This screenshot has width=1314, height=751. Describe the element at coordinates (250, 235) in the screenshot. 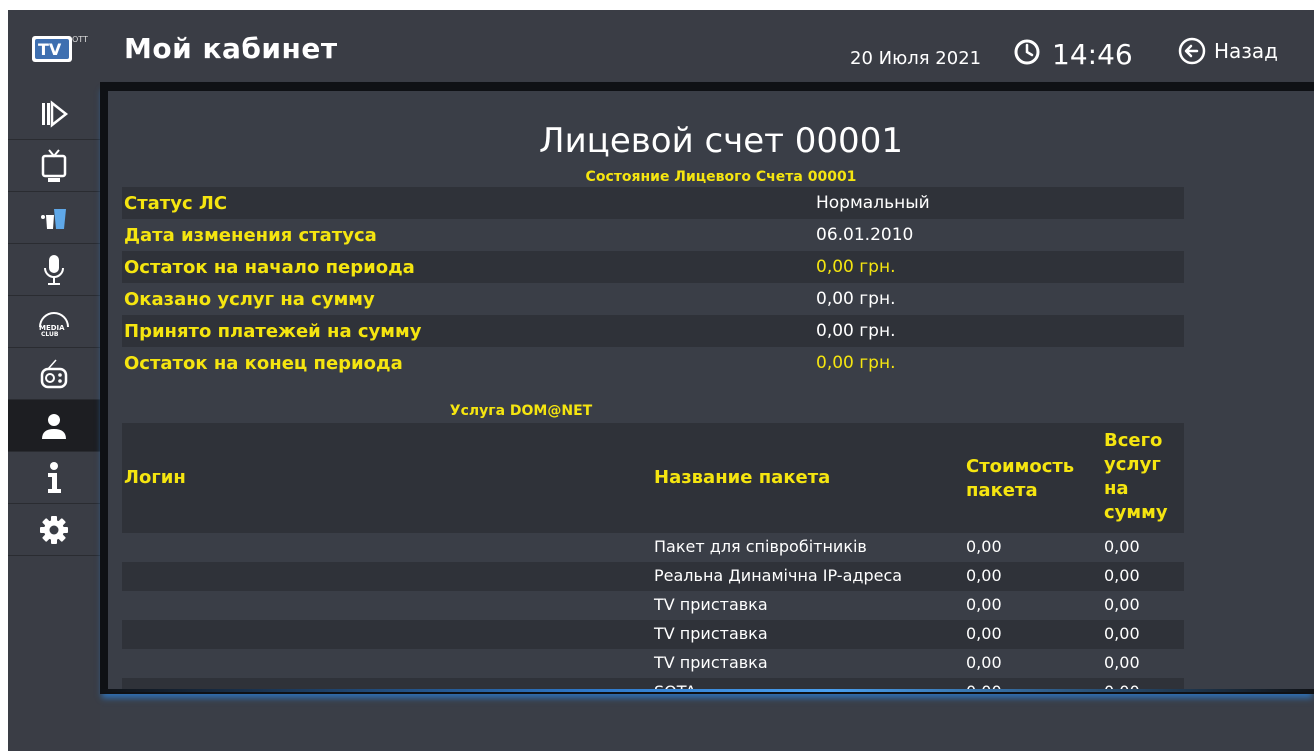

I see `status-label: Дата изменения статуса` at that location.